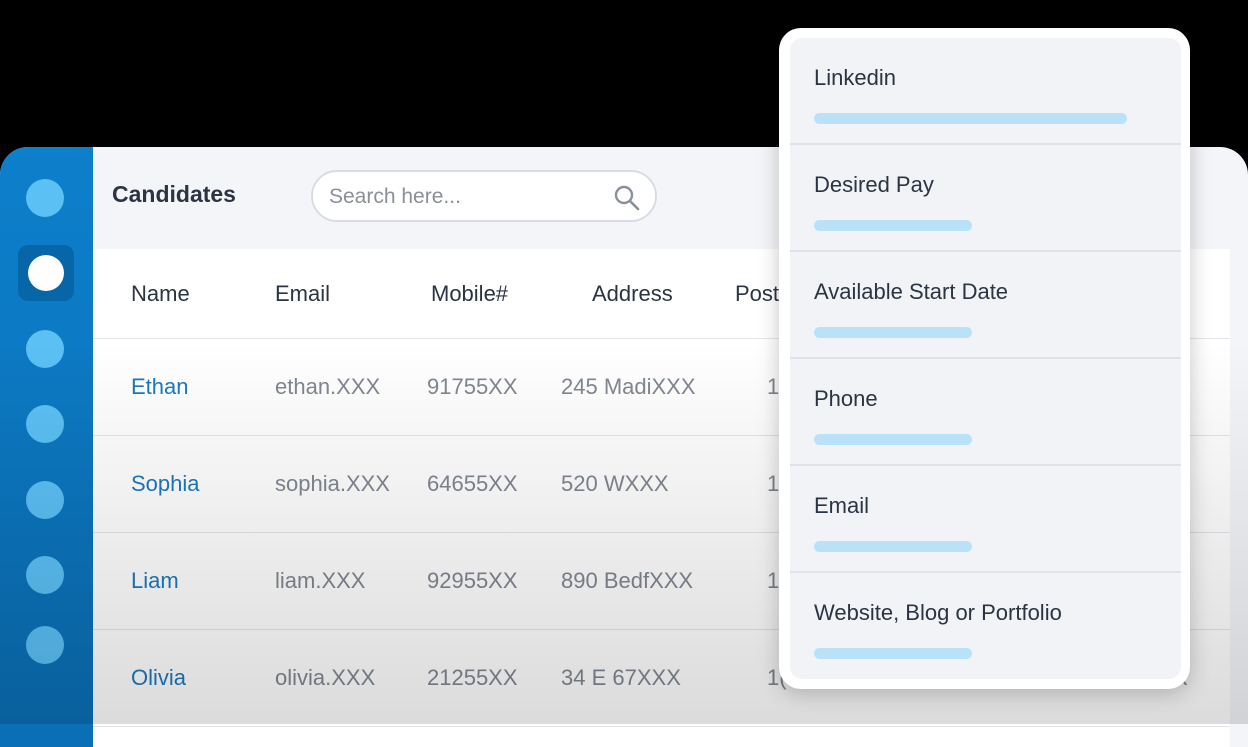 This screenshot has width=1248, height=747. I want to click on active-dot-icon, so click(46, 273).